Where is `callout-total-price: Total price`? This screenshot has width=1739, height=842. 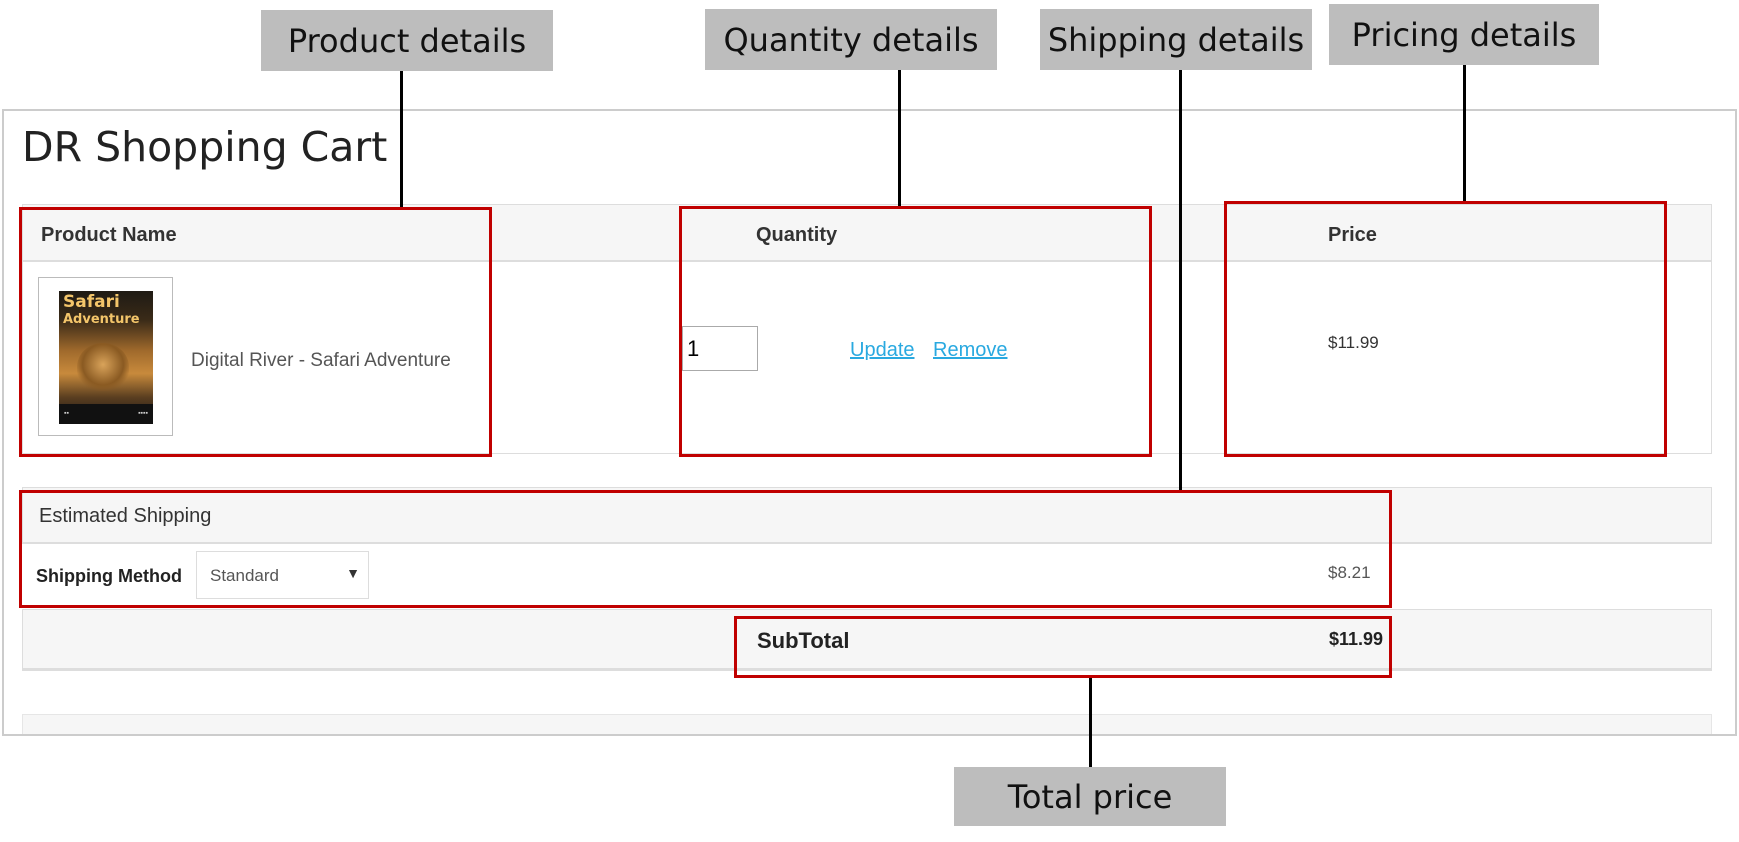 callout-total-price: Total price is located at coordinates (1090, 796).